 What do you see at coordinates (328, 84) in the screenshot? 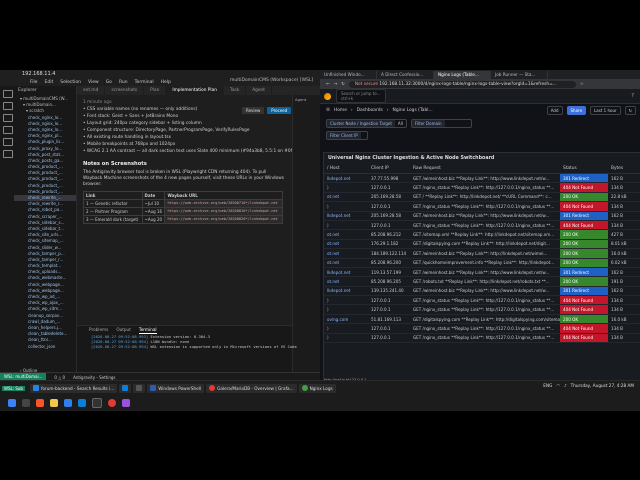
I see `back-icon: ←` at bounding box center [328, 84].